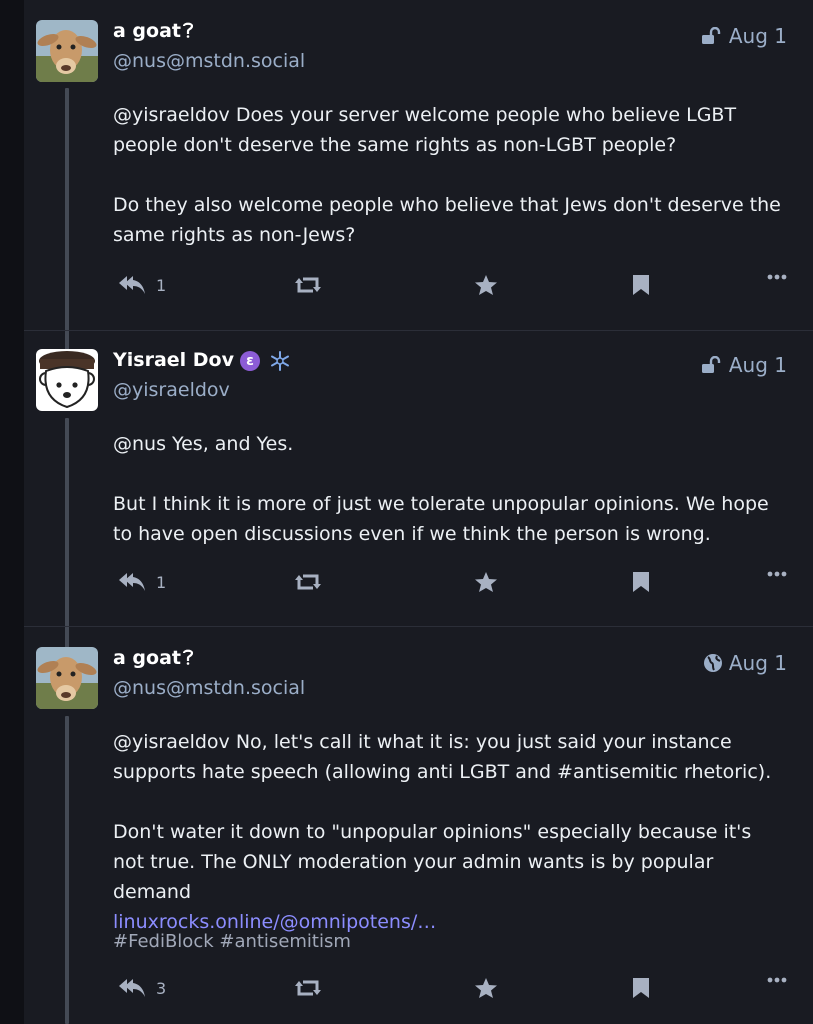 This screenshot has height=1024, width=813. I want to click on status-actions: 3, so click(452, 992).